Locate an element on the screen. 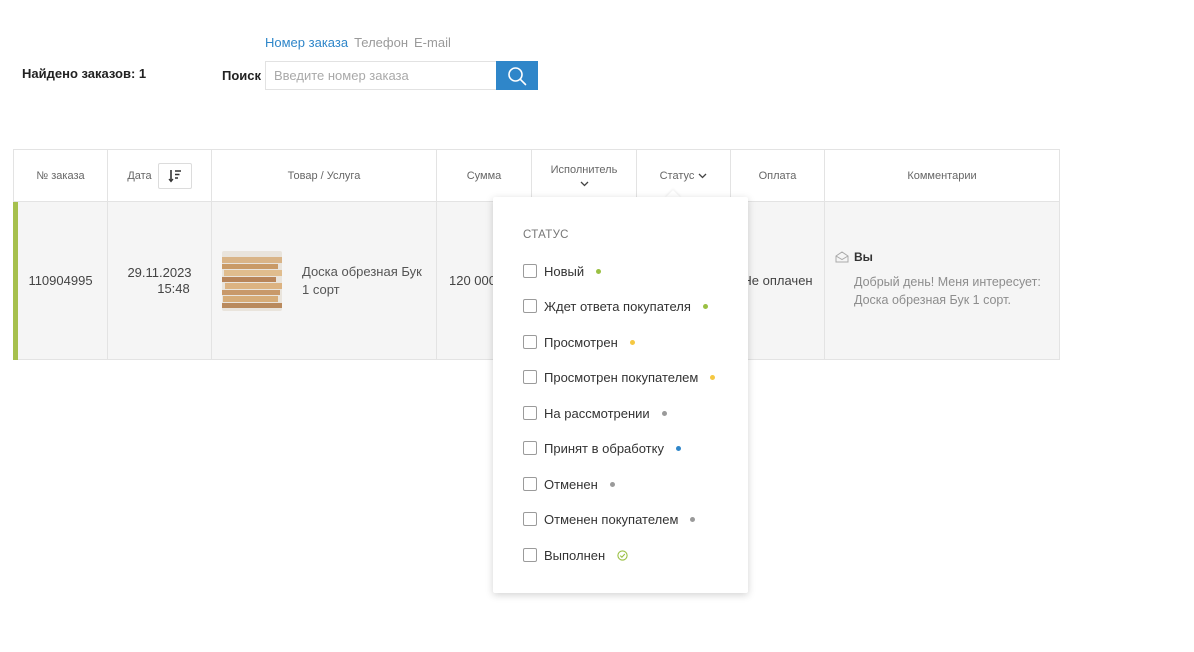  header-order-number-label: № заказа is located at coordinates (60, 175).